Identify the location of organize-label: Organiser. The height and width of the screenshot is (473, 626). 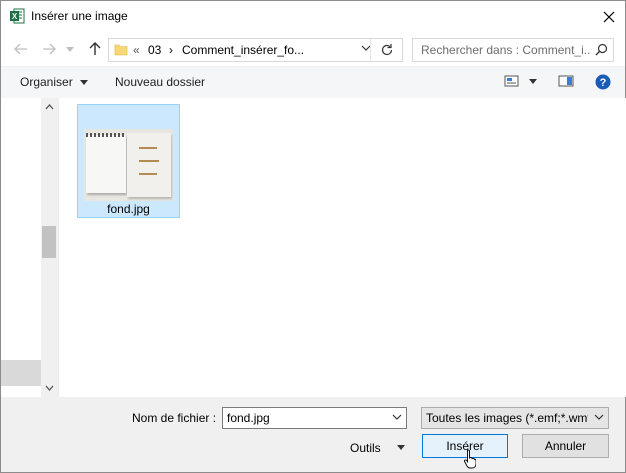
(46, 82).